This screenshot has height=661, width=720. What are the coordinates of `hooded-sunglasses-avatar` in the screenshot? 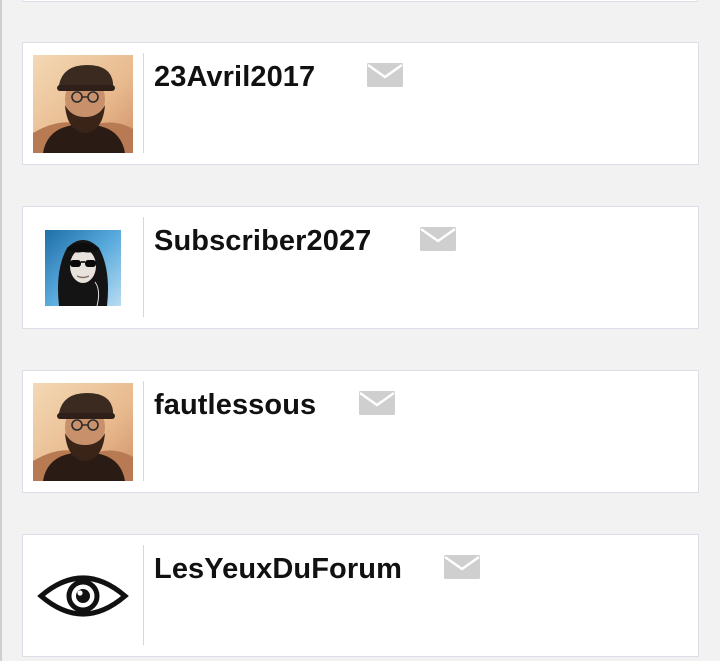 It's located at (83, 268).